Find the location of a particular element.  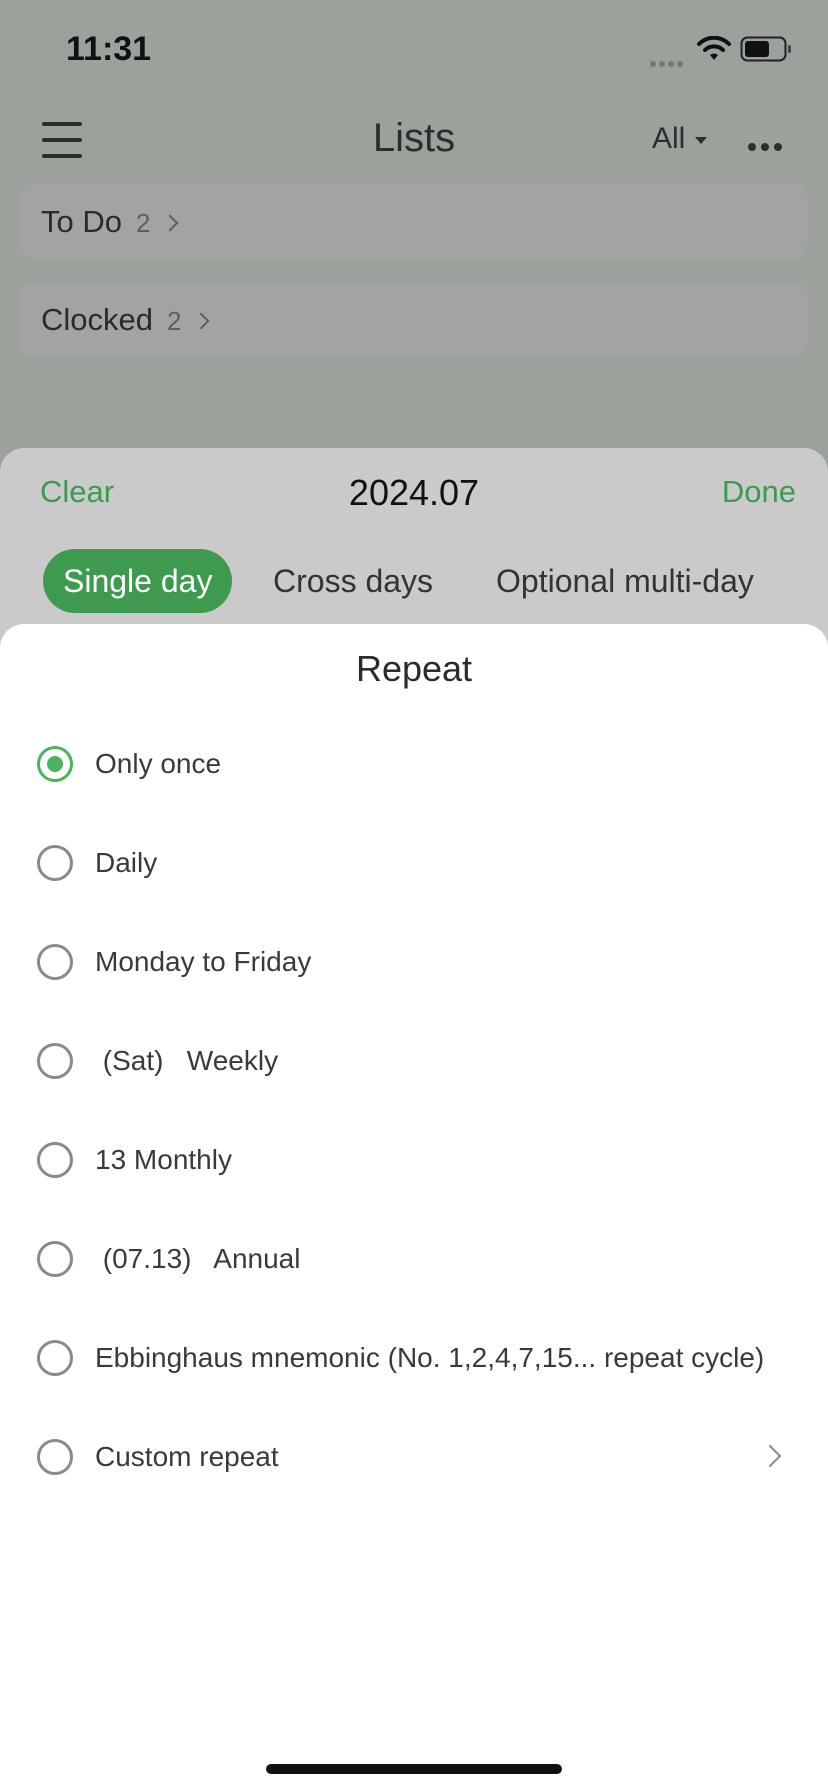

tab-single-day: Single day is located at coordinates (138, 581).